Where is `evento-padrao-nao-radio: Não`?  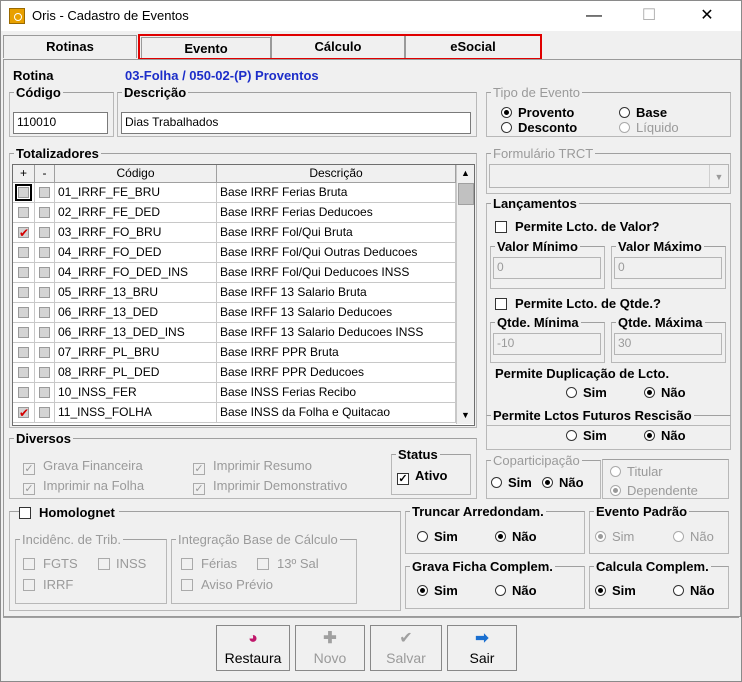 evento-padrao-nao-radio: Não is located at coordinates (693, 536).